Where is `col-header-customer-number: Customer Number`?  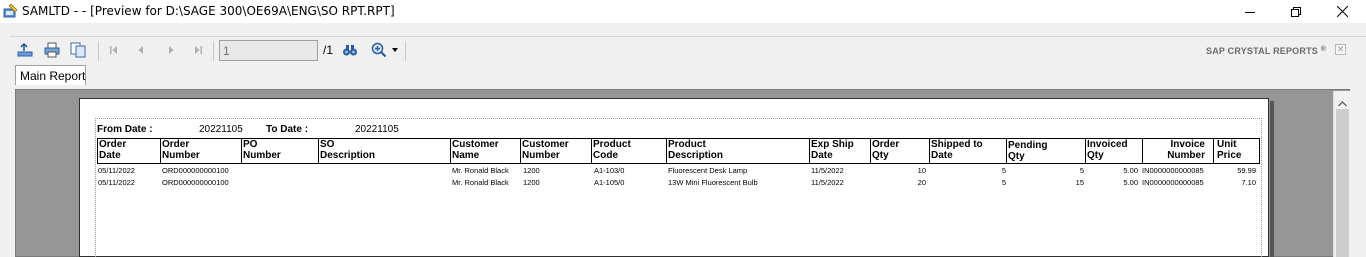
col-header-customer-number: Customer Number is located at coordinates (545, 150).